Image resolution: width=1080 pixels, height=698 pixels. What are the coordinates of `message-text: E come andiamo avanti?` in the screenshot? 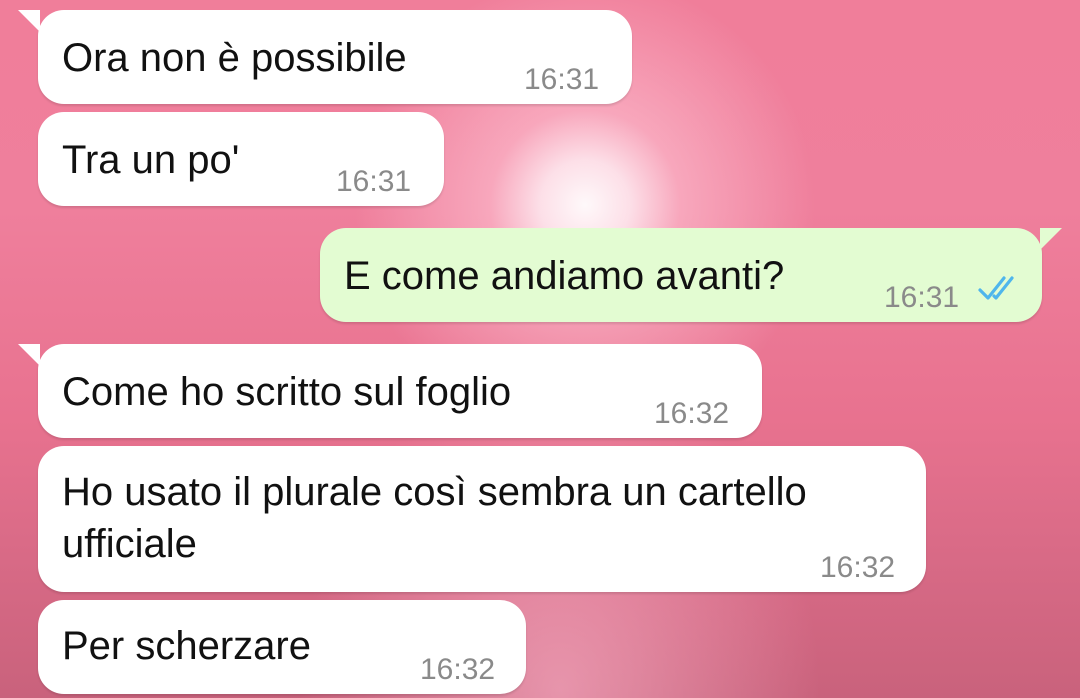 It's located at (564, 276).